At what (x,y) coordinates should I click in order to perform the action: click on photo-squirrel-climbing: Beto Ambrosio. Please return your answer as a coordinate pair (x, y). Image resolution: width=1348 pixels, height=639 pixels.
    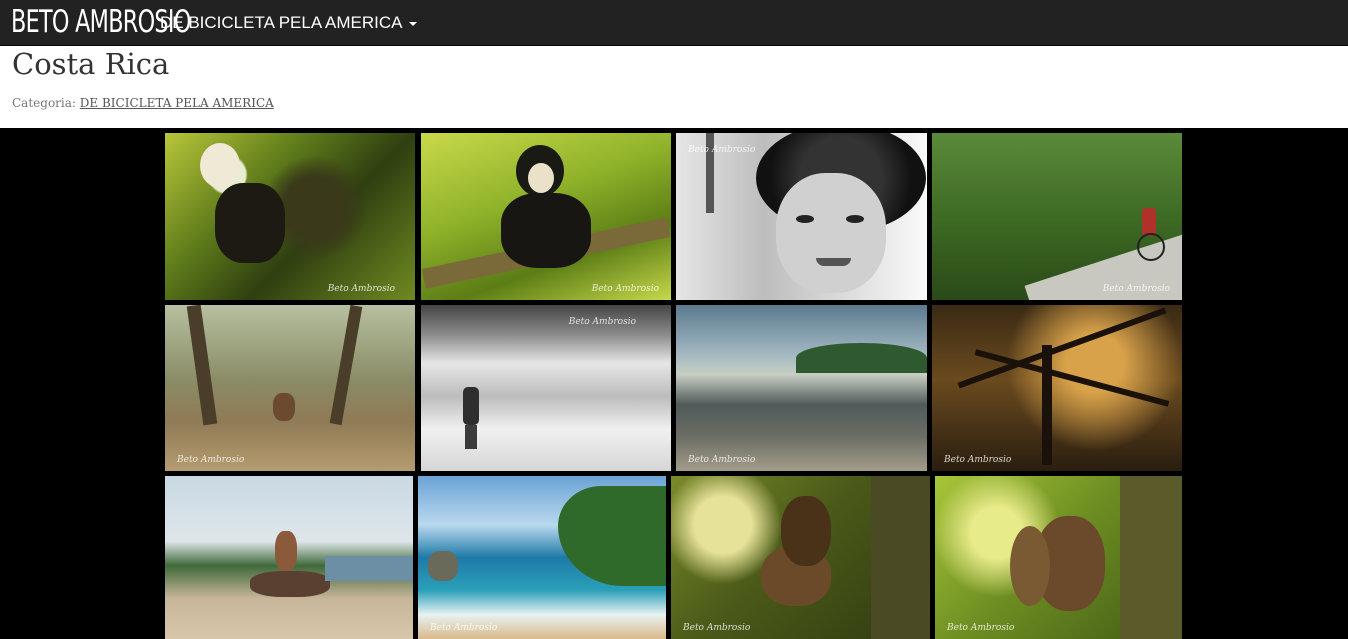
    Looking at the image, I should click on (1058, 557).